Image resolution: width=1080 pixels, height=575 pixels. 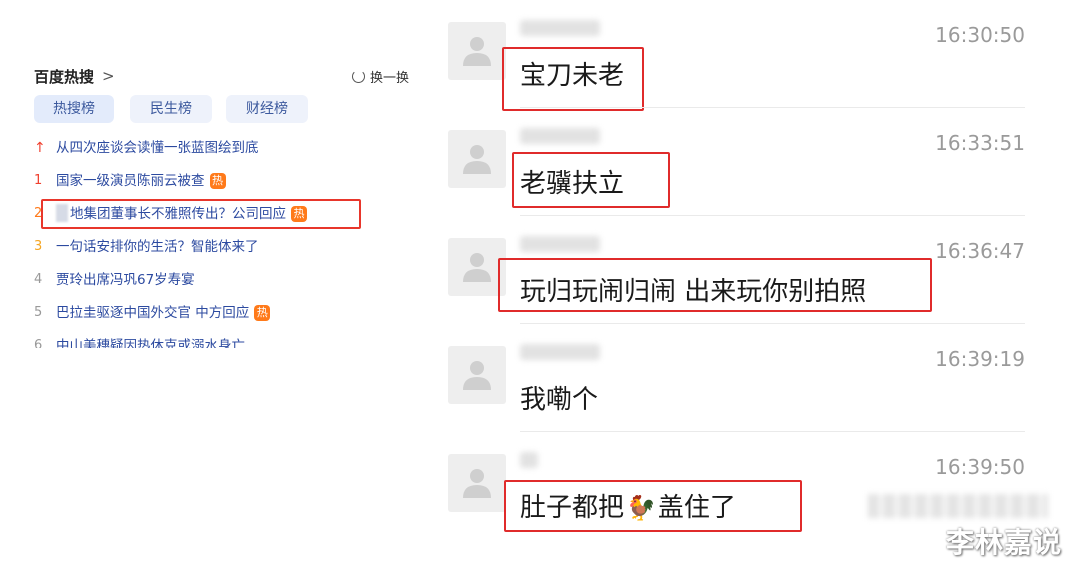 What do you see at coordinates (38, 246) in the screenshot?
I see `rank-number: 3` at bounding box center [38, 246].